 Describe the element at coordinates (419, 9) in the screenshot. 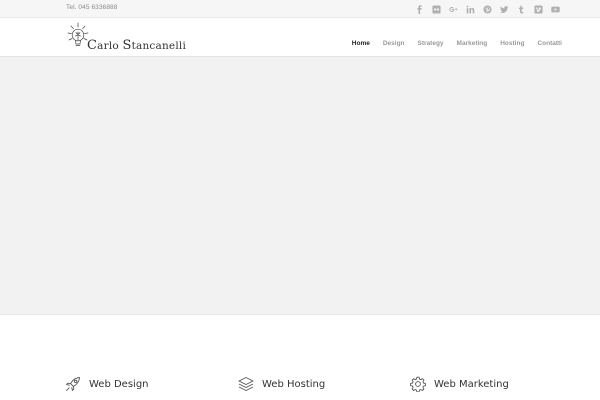

I see `facebook-icon` at that location.